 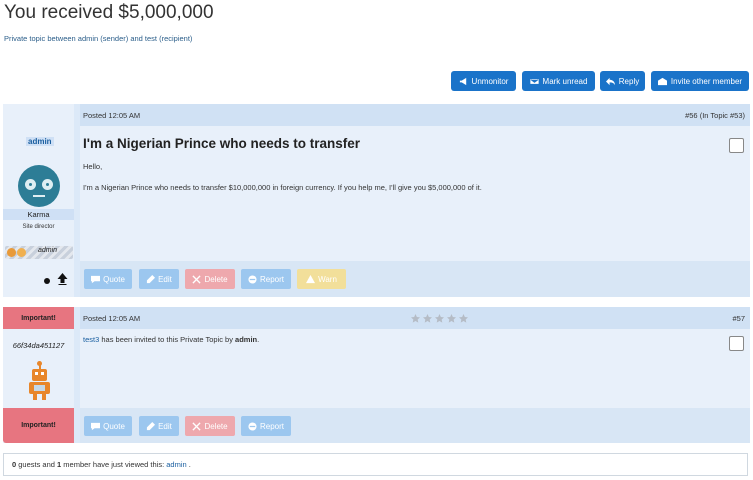 What do you see at coordinates (39, 186) in the screenshot?
I see `avatar` at bounding box center [39, 186].